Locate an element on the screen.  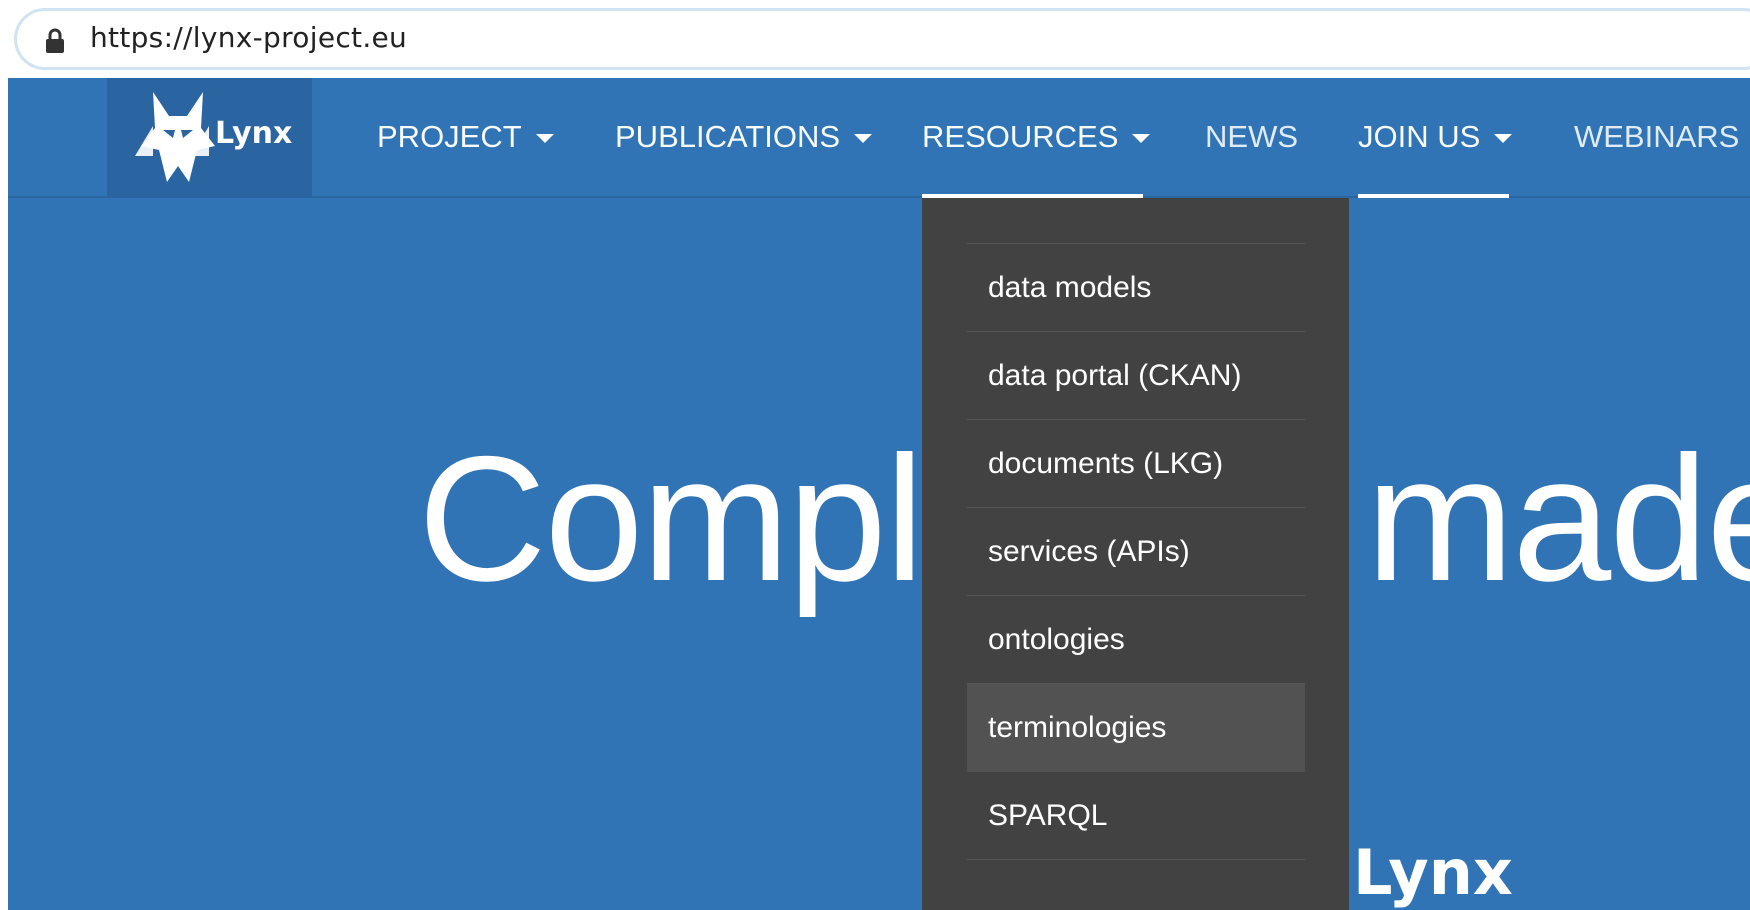
nav-news-label: NEWS is located at coordinates (1251, 136).